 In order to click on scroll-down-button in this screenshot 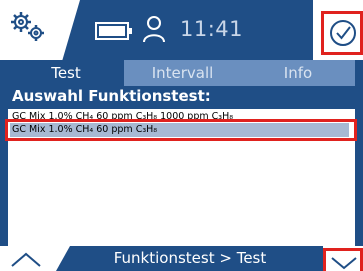, I will do `click(343, 259)`.